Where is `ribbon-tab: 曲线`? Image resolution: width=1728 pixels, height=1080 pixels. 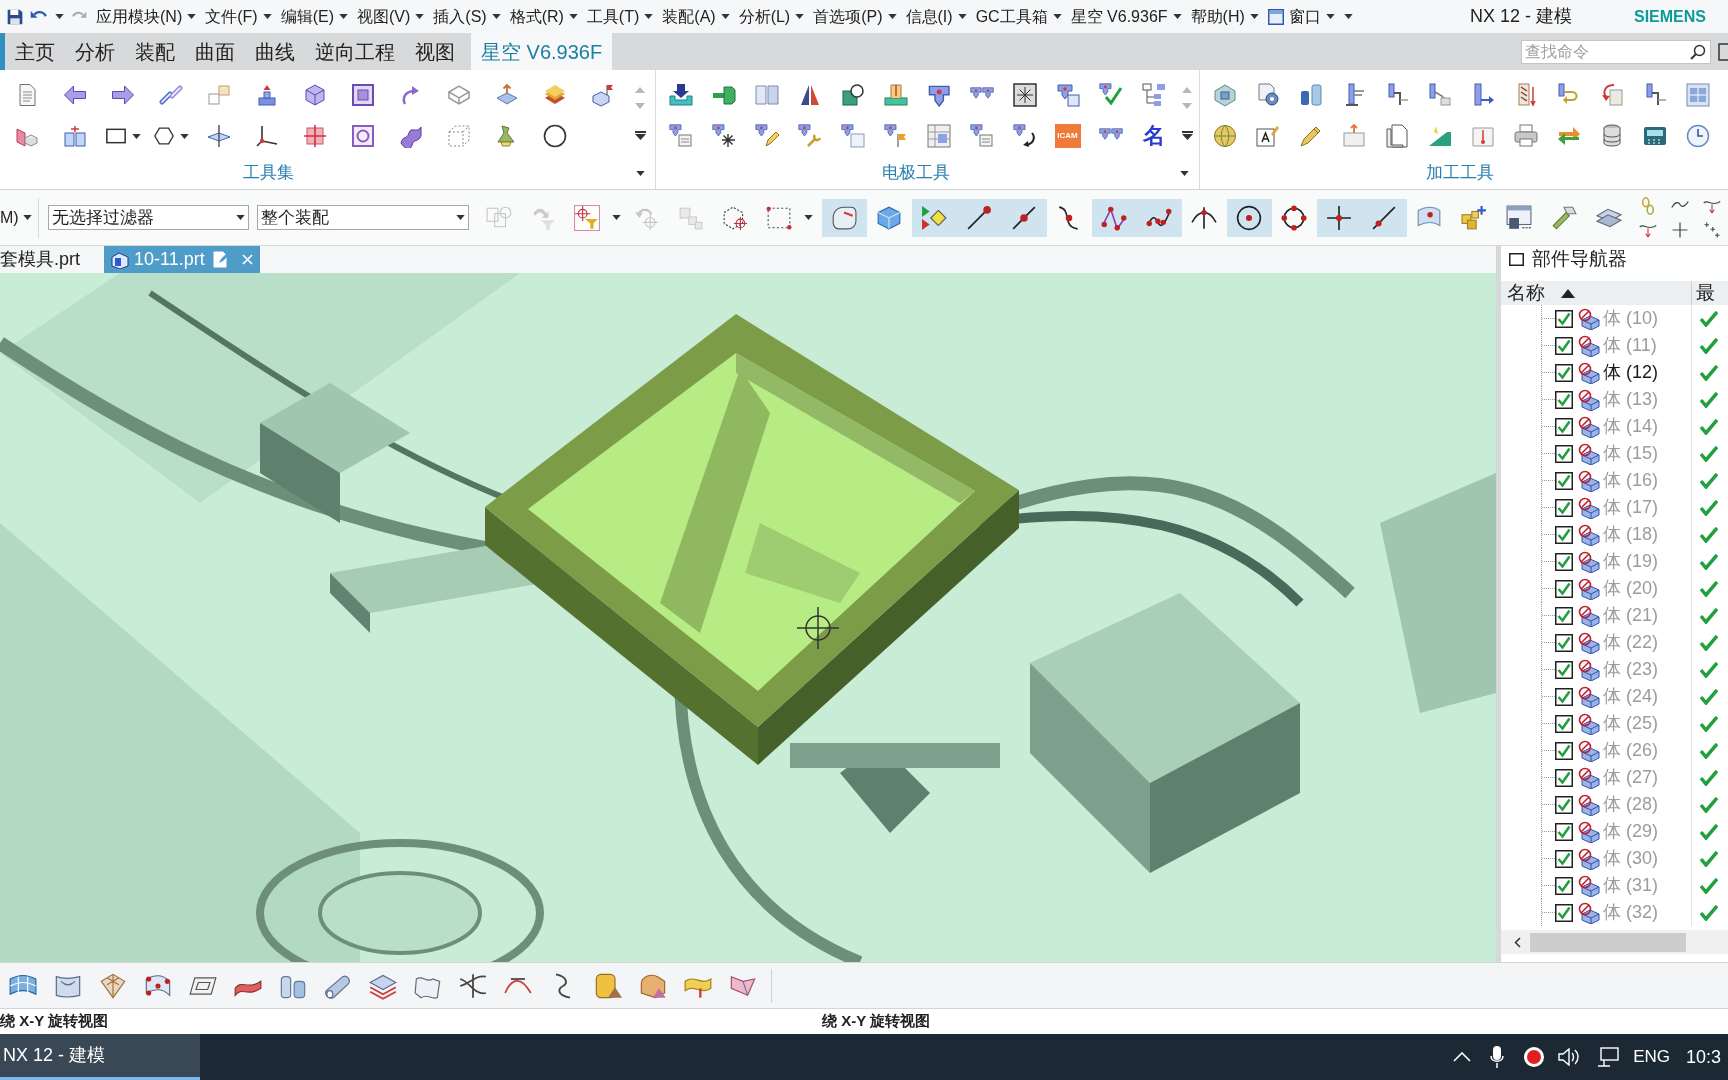
ribbon-tab: 曲线 is located at coordinates (275, 51).